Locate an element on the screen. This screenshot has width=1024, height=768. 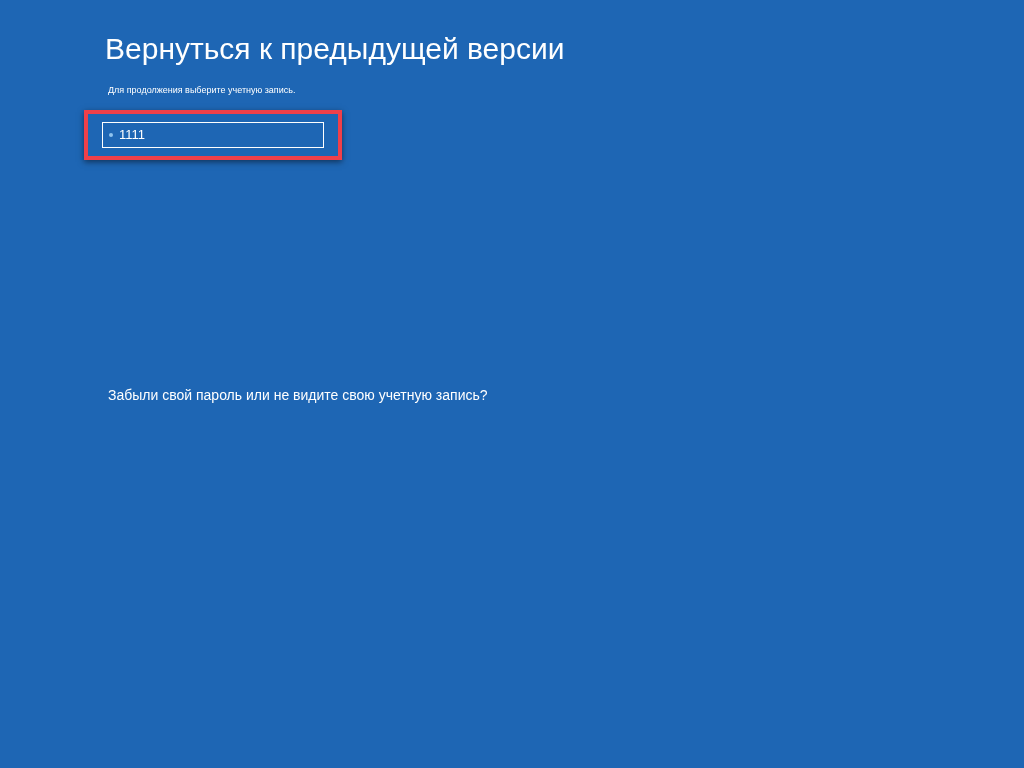
bullet-icon is located at coordinates (111, 135).